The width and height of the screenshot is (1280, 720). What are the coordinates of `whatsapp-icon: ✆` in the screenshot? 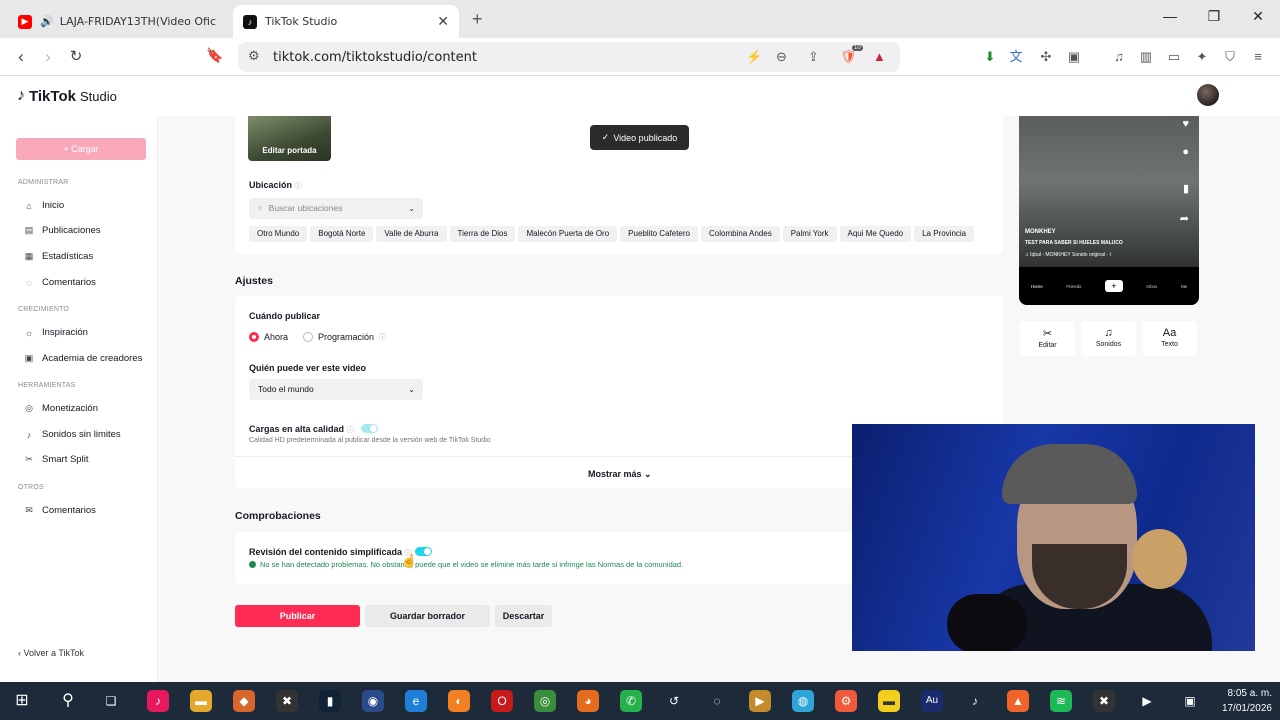 It's located at (631, 701).